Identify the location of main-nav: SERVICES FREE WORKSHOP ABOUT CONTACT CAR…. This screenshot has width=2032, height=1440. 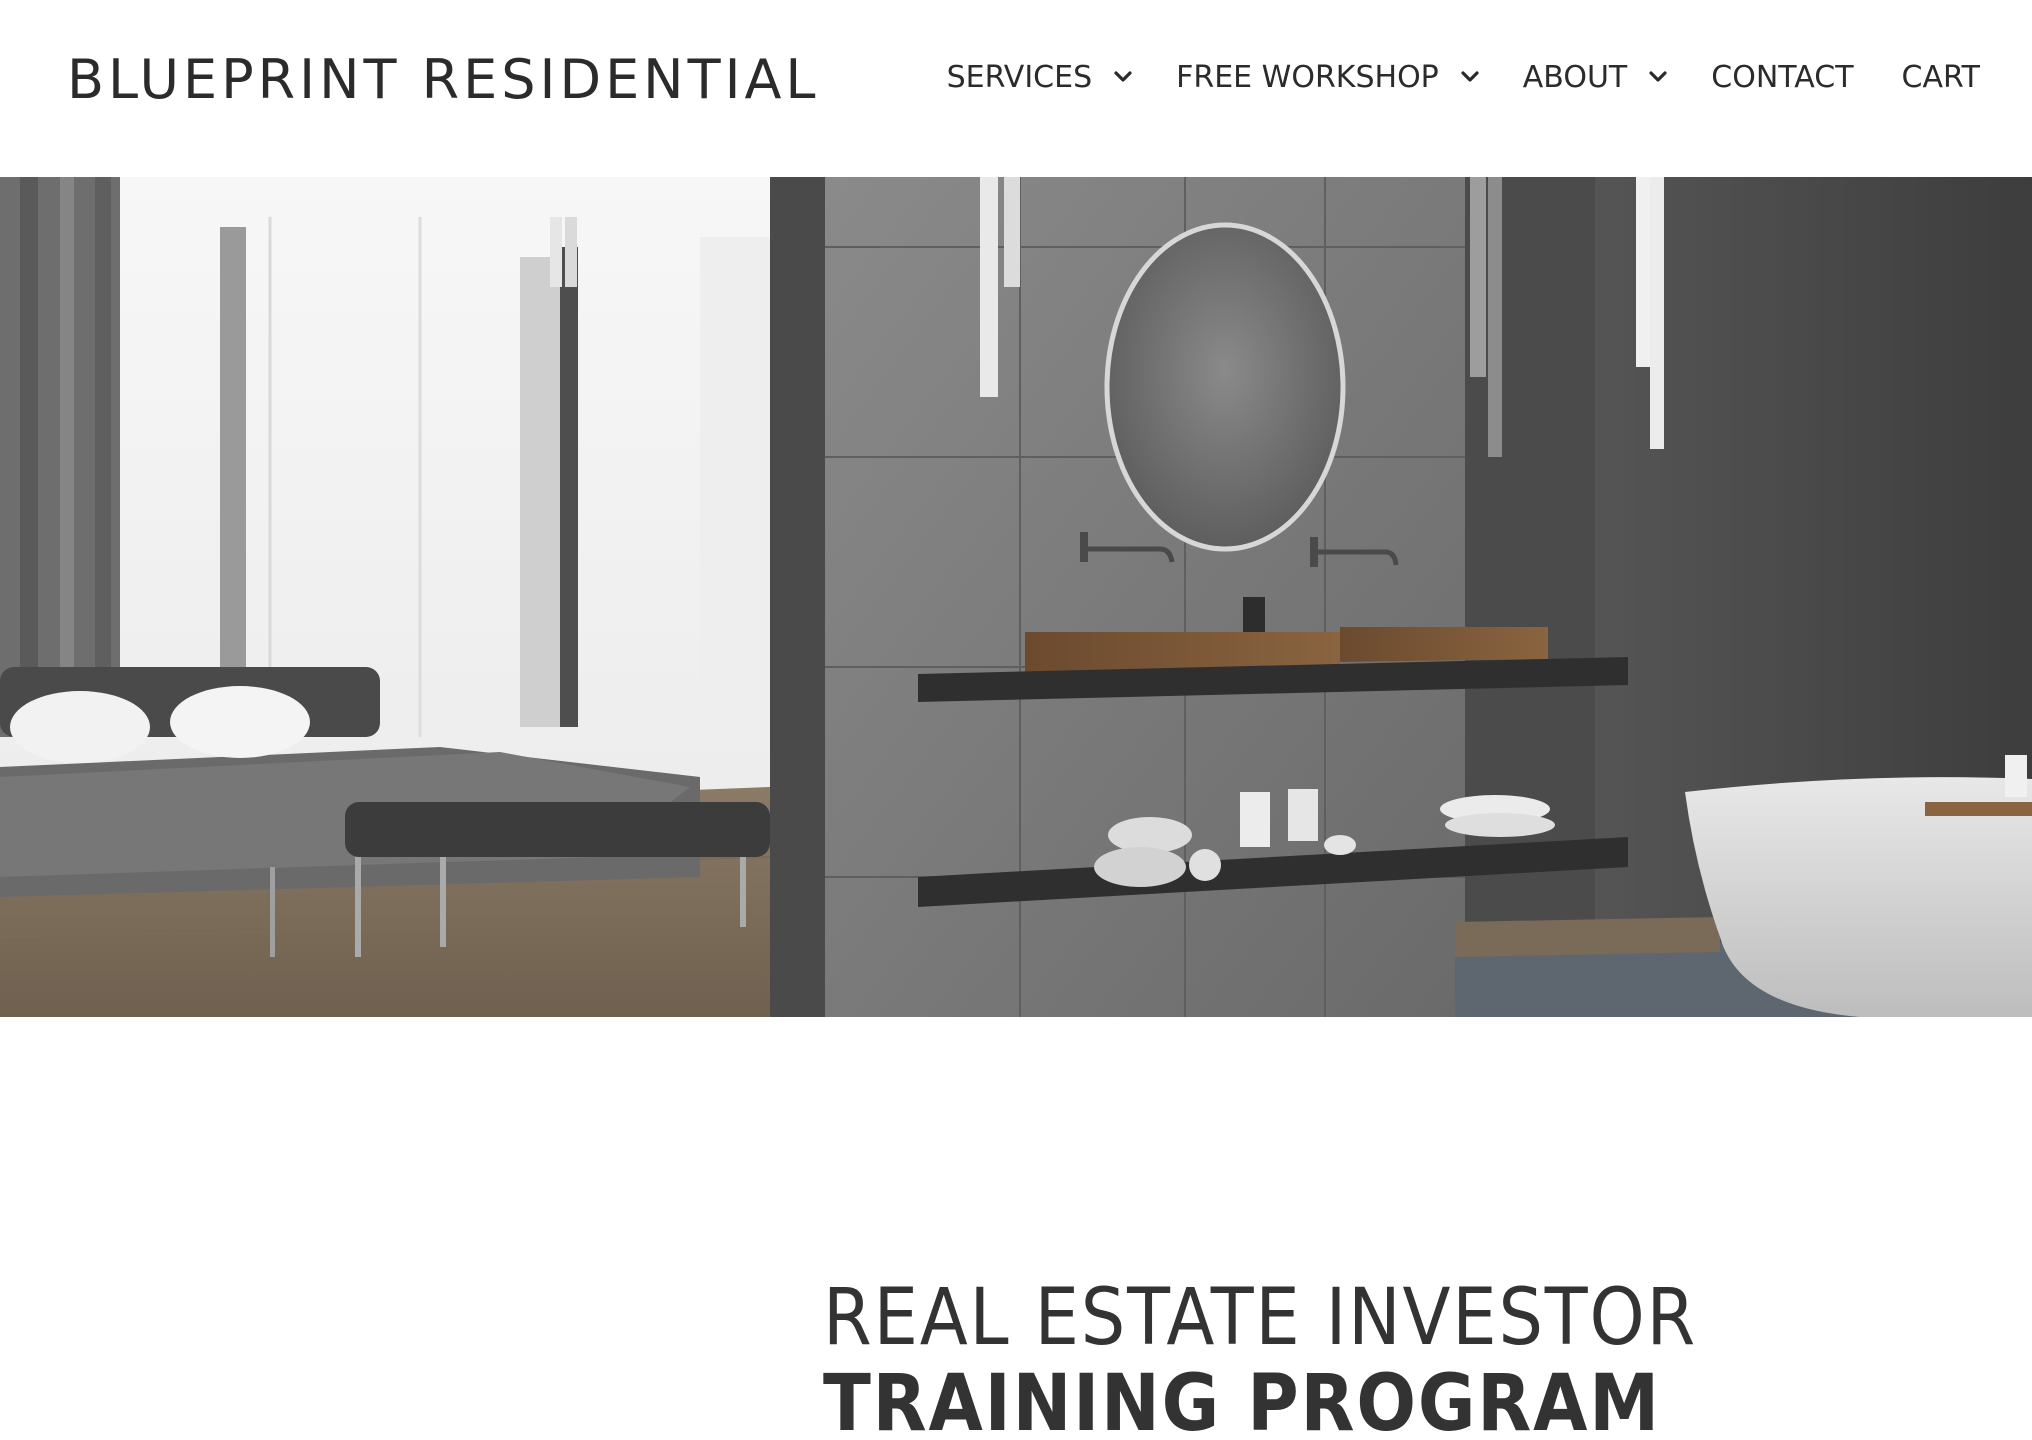
(1463, 77).